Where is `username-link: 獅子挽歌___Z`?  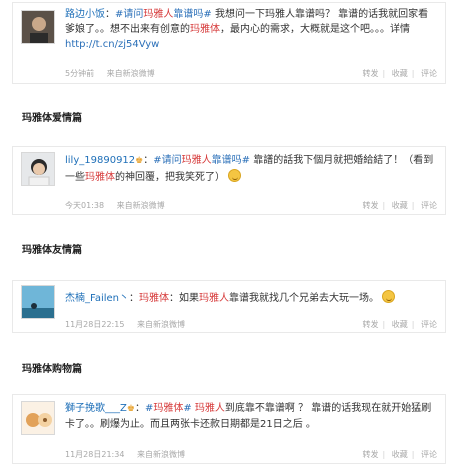
username-link: 獅子挽歌___Z is located at coordinates (96, 408).